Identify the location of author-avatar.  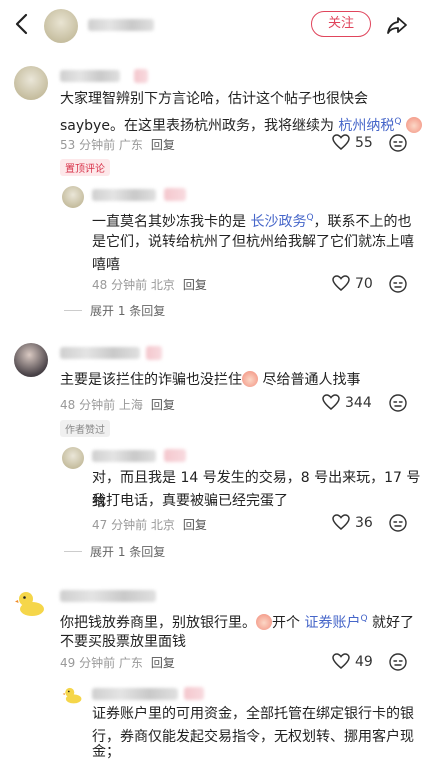
(61, 26).